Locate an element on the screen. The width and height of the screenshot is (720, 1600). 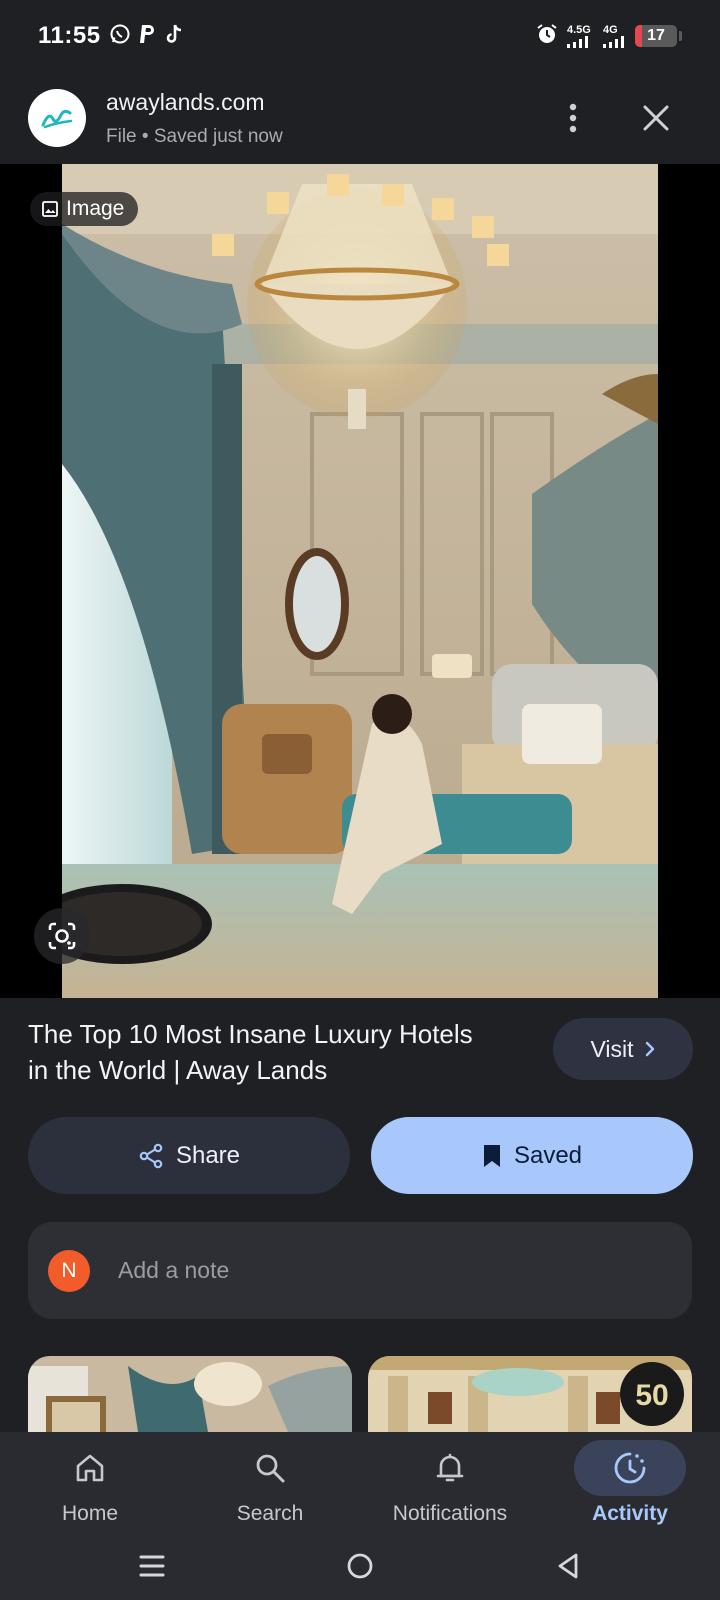
nav-notifications-pill is located at coordinates (450, 1468).